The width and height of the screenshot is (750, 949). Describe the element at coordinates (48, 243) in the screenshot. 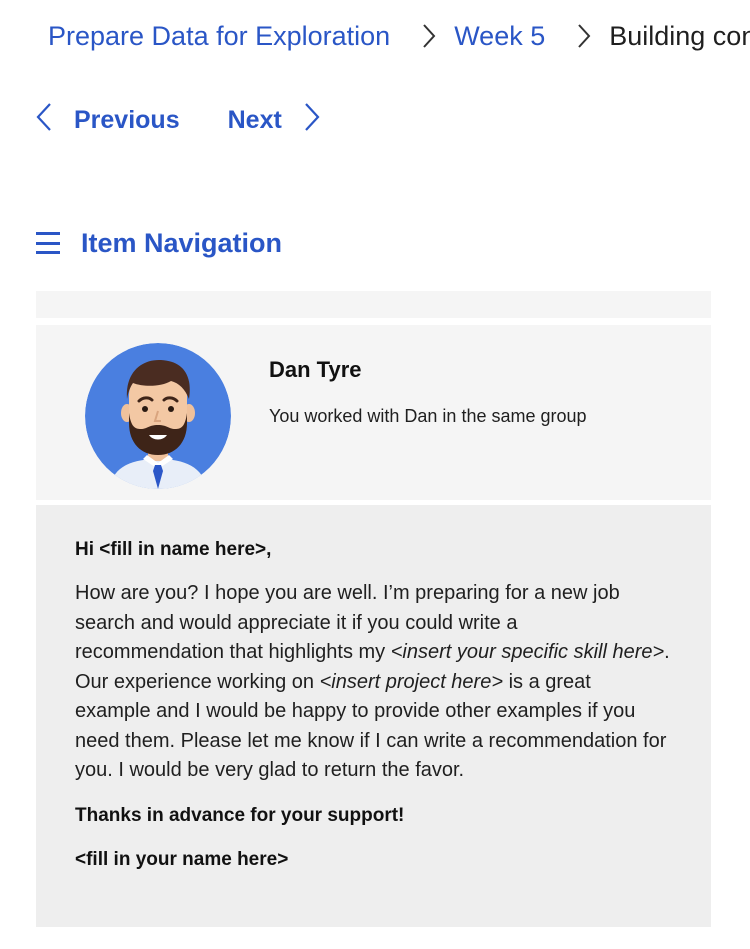

I see `menu-icon` at that location.